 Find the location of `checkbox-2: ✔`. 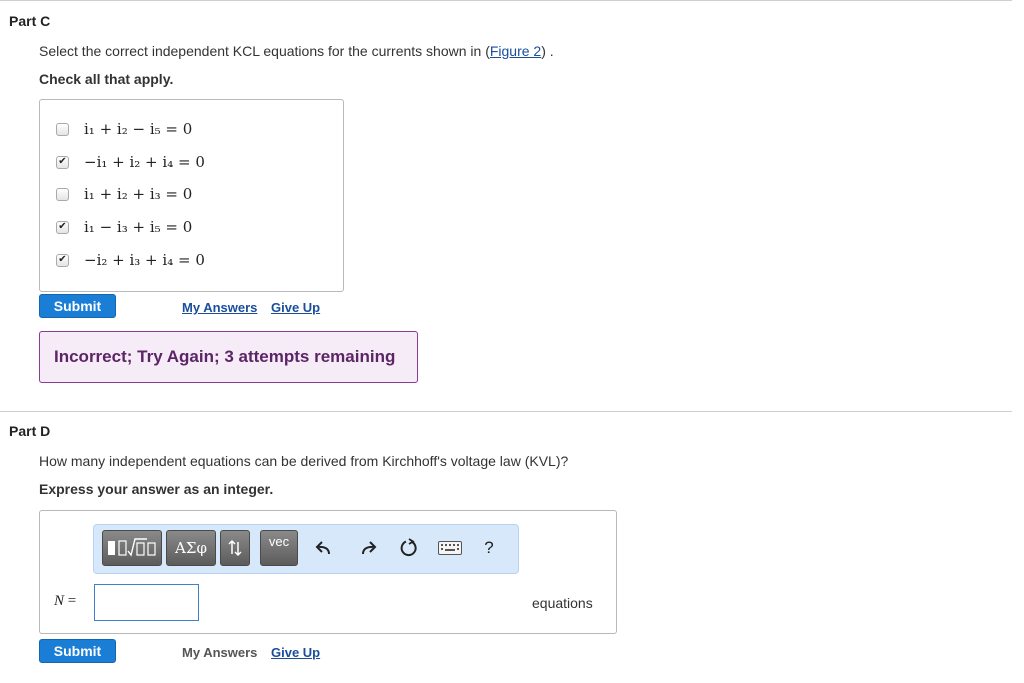

checkbox-2: ✔ is located at coordinates (62, 162).